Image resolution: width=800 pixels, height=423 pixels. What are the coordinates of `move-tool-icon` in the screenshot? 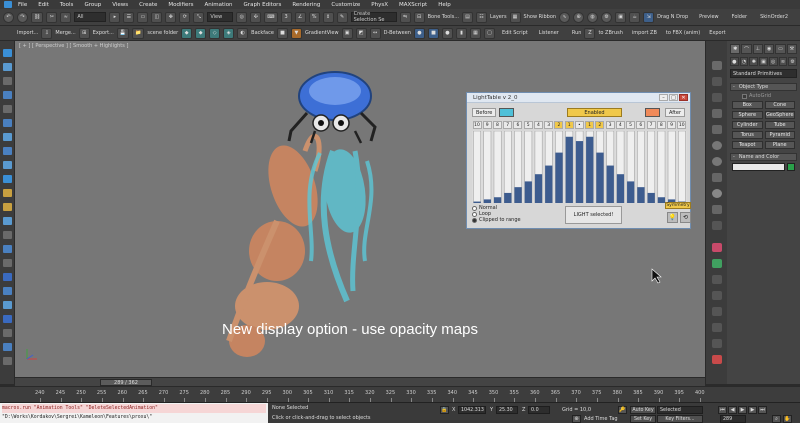 It's located at (7, 67).